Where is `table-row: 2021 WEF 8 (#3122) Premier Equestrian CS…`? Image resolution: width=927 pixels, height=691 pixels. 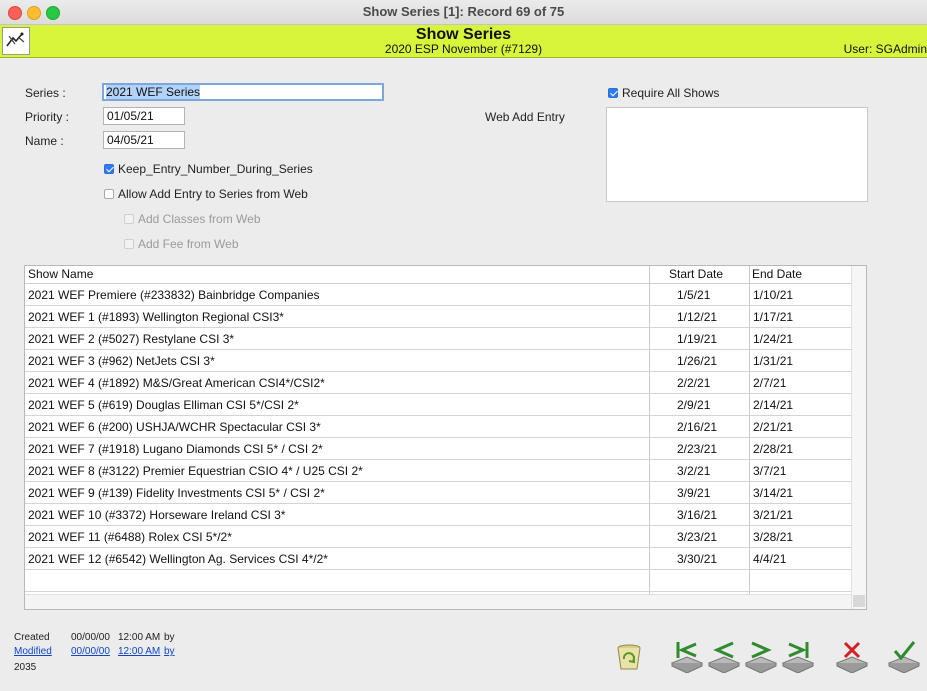
table-row: 2021 WEF 8 (#3122) Premier Equestrian CS… is located at coordinates (439, 471).